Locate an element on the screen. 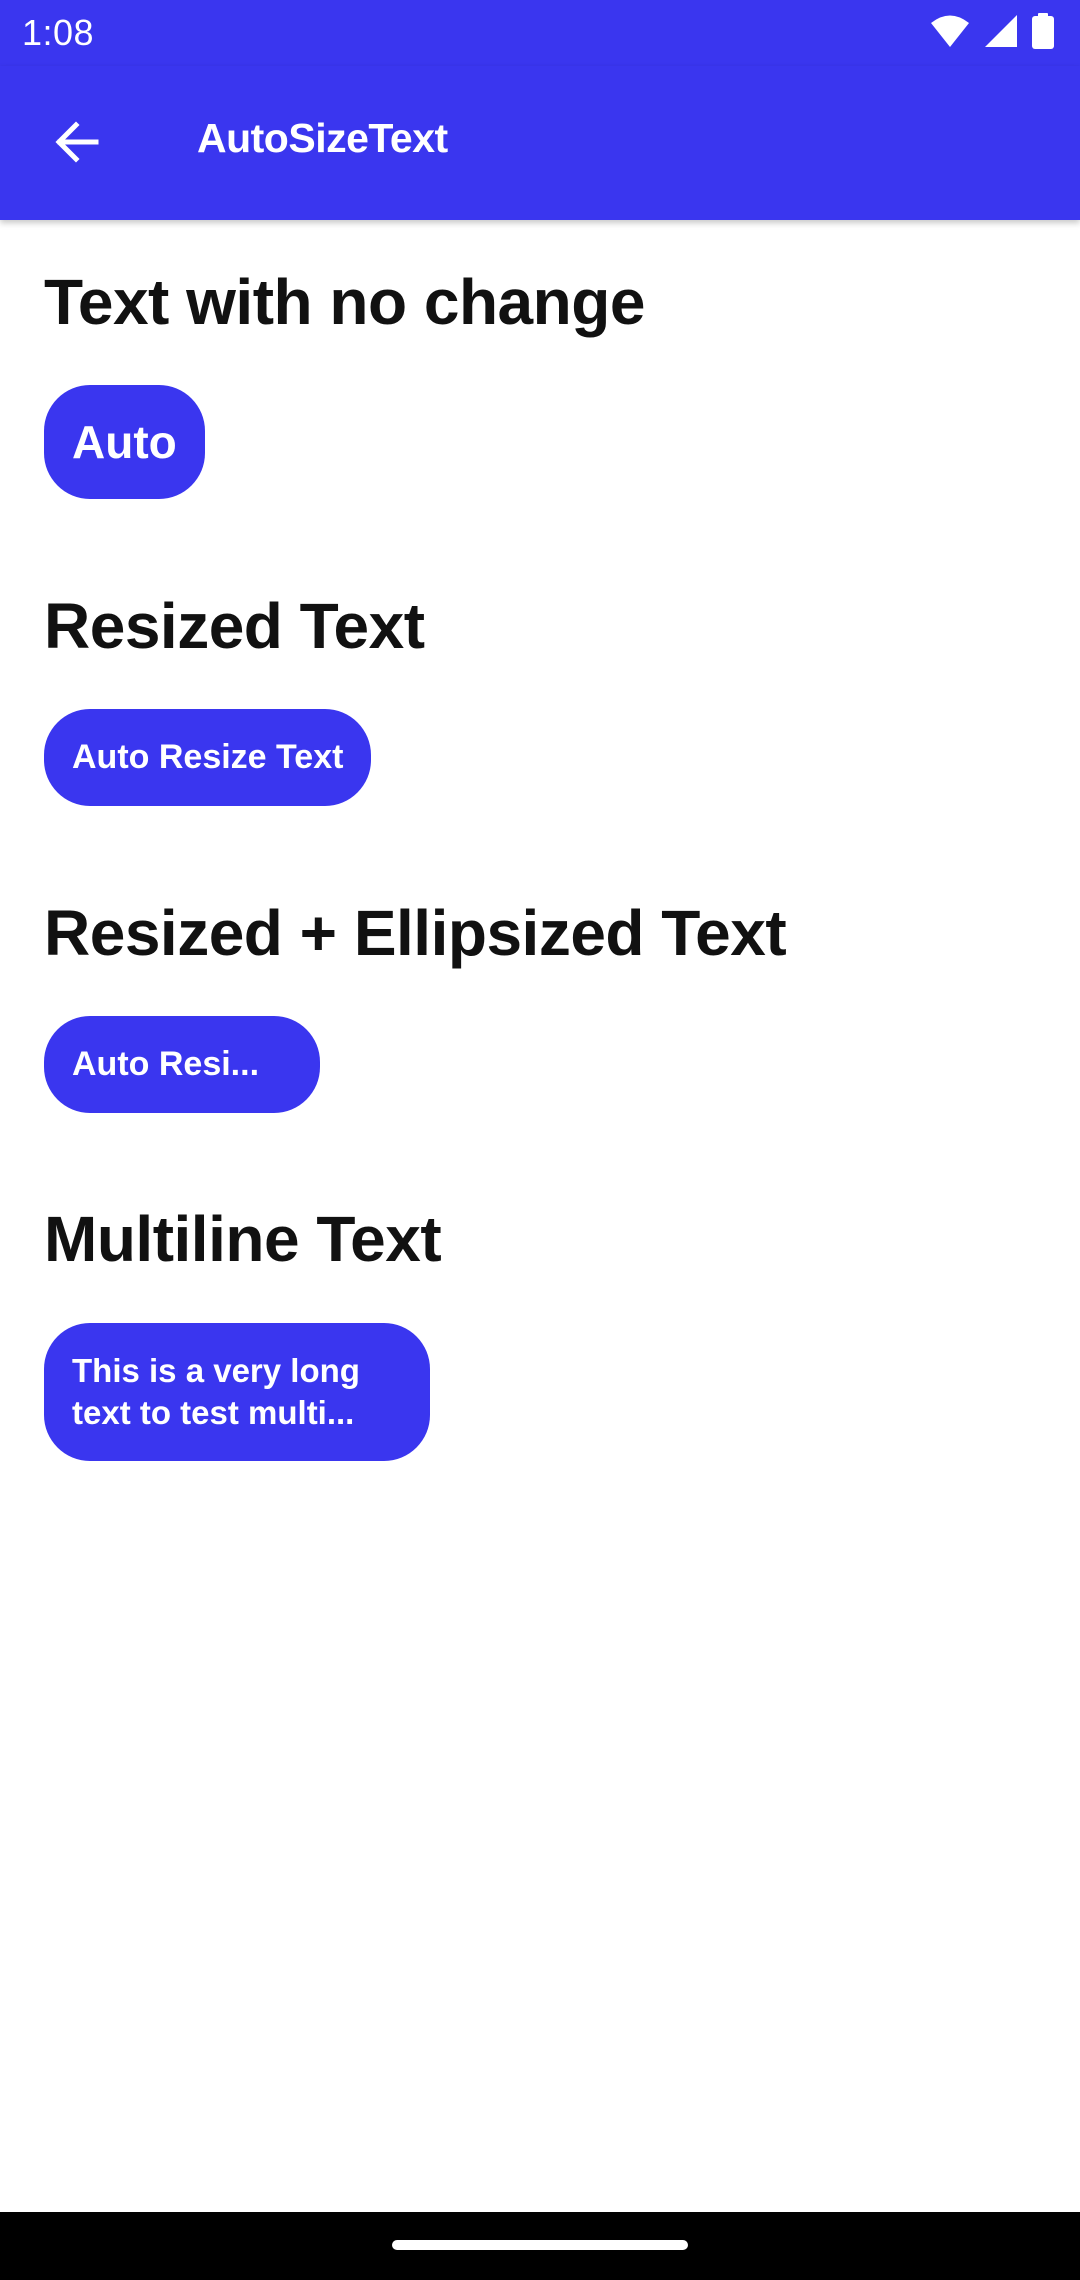 Image resolution: width=1080 pixels, height=2280 pixels. navigation-bar is located at coordinates (540, 2246).